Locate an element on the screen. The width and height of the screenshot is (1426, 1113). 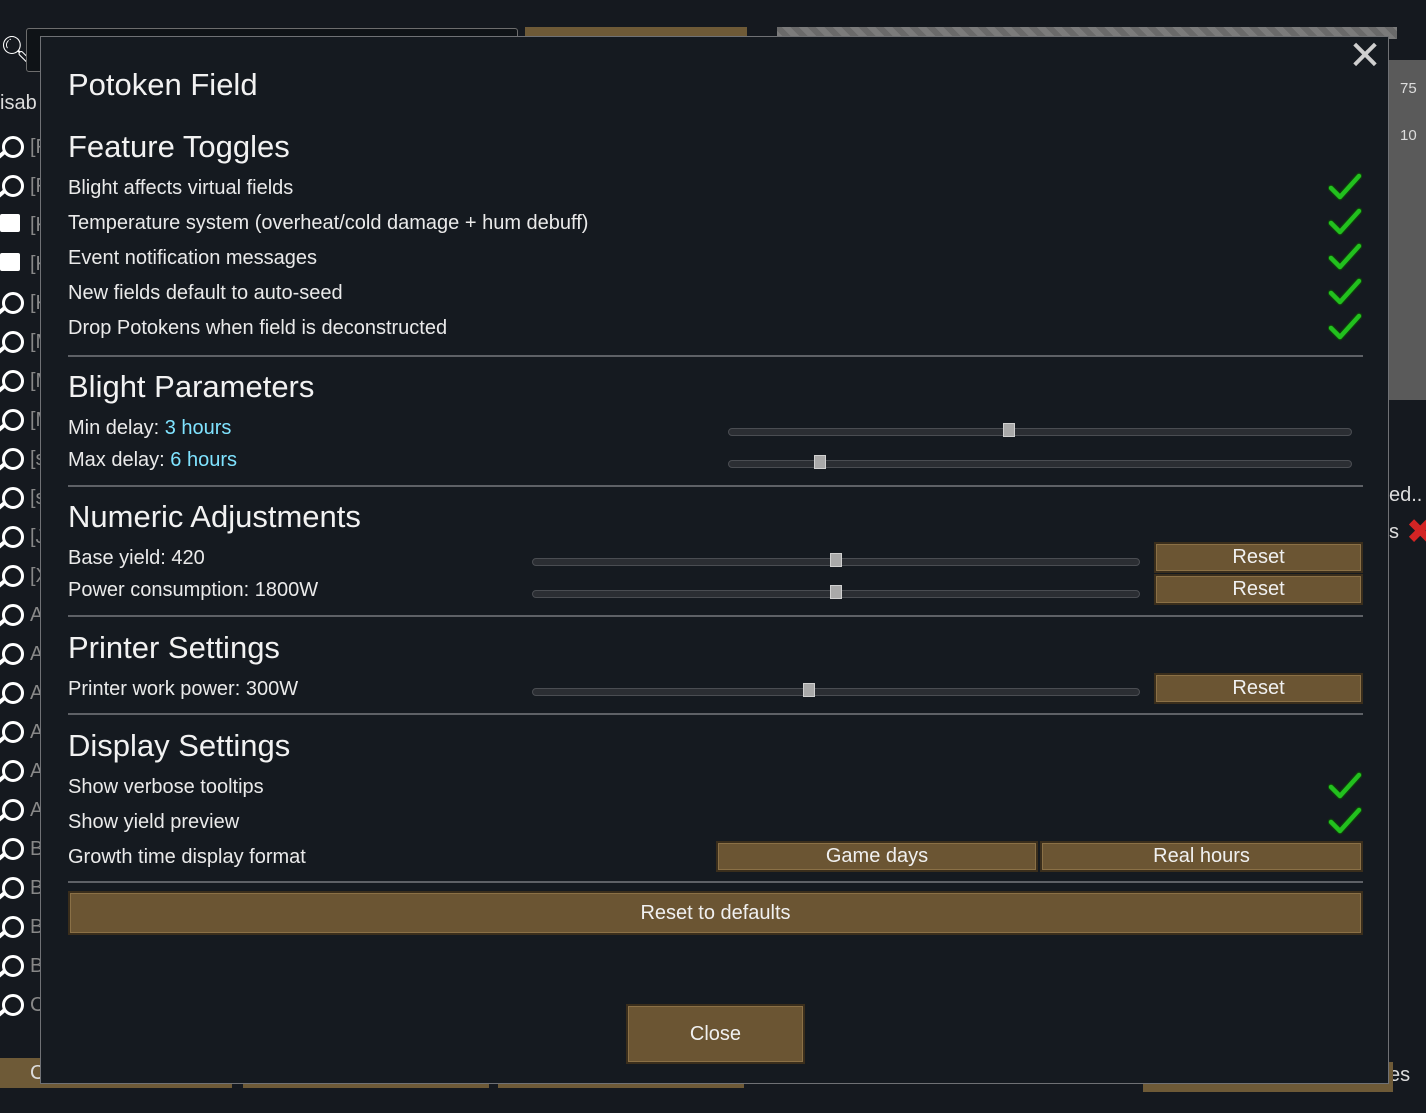
checkbox-blight-virtual-fields is located at coordinates (1345, 187).